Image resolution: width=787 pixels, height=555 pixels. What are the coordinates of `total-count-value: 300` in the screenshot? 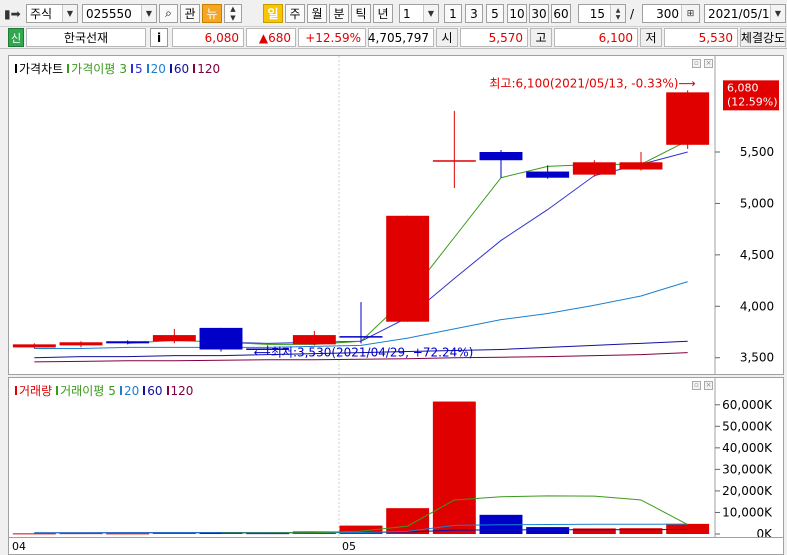 It's located at (667, 13).